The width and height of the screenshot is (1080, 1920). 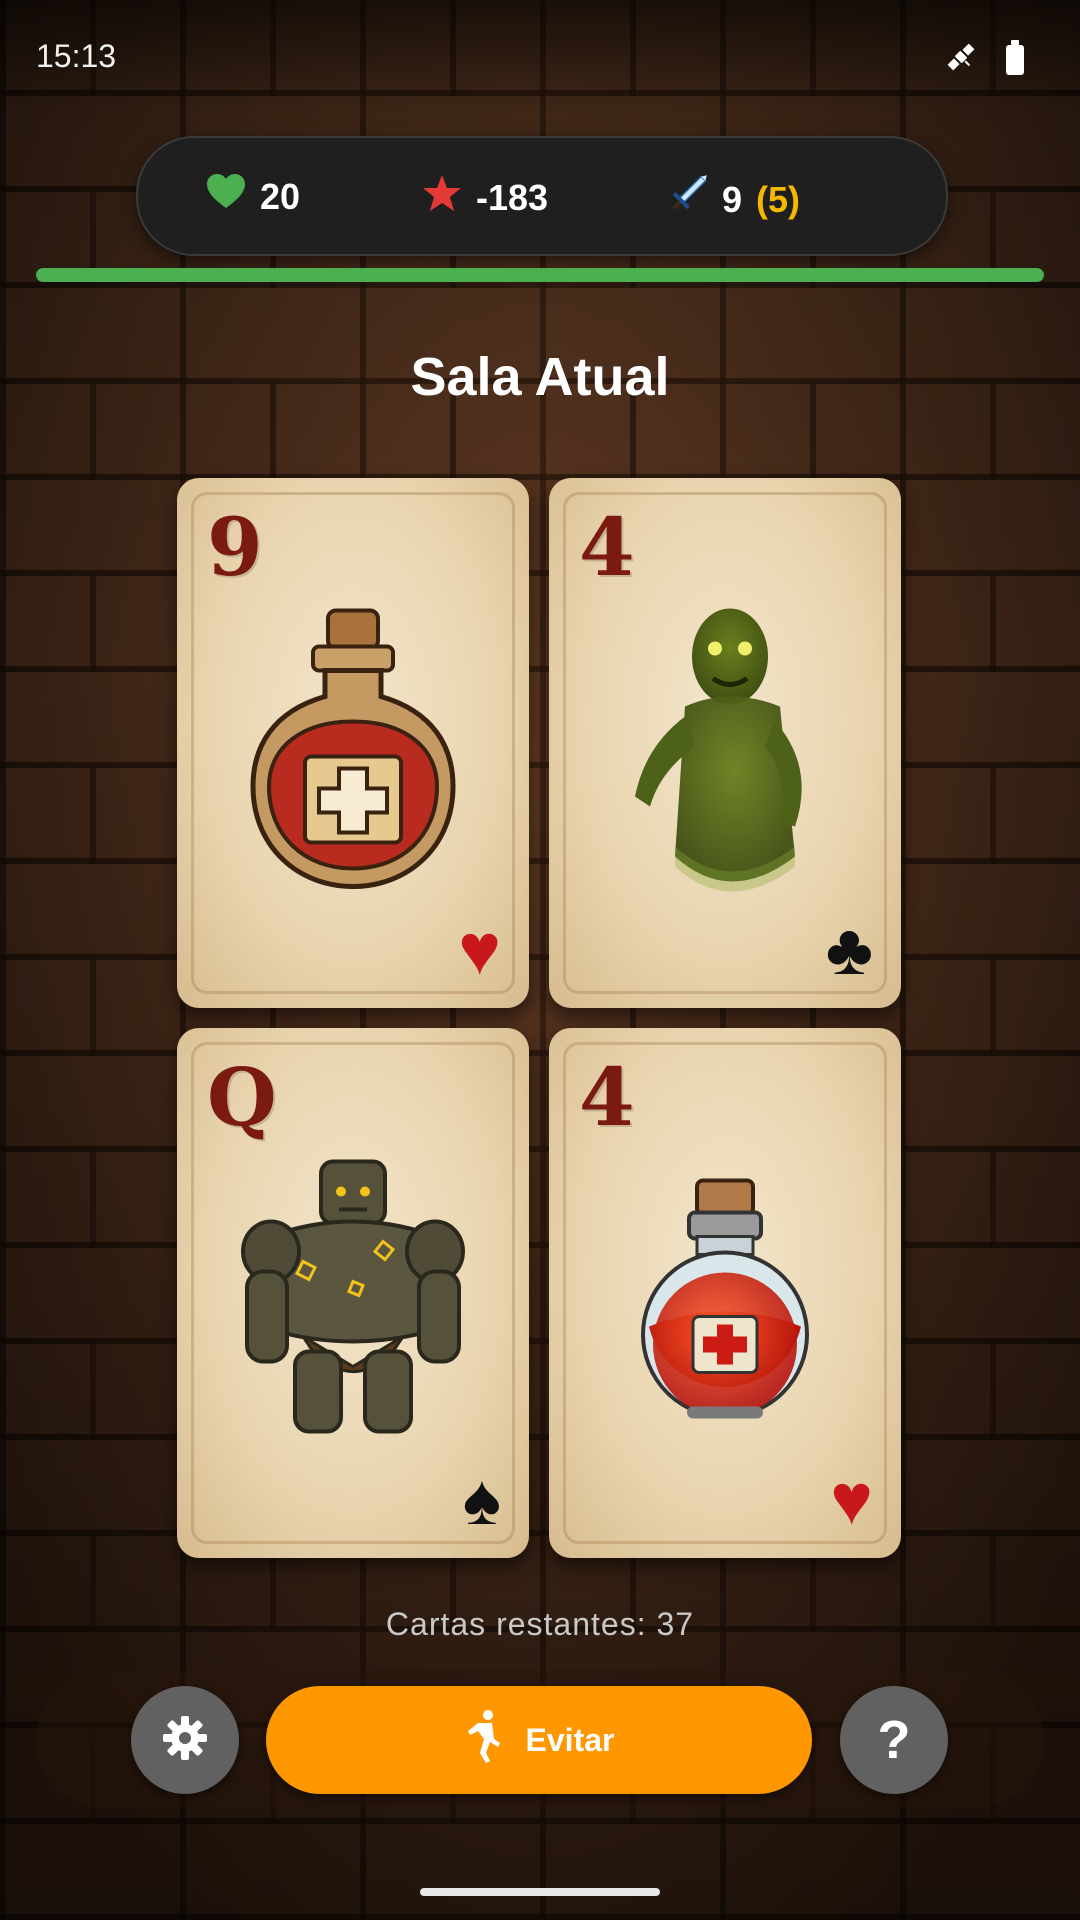 I want to click on running-person-icon, so click(x=484, y=1740).